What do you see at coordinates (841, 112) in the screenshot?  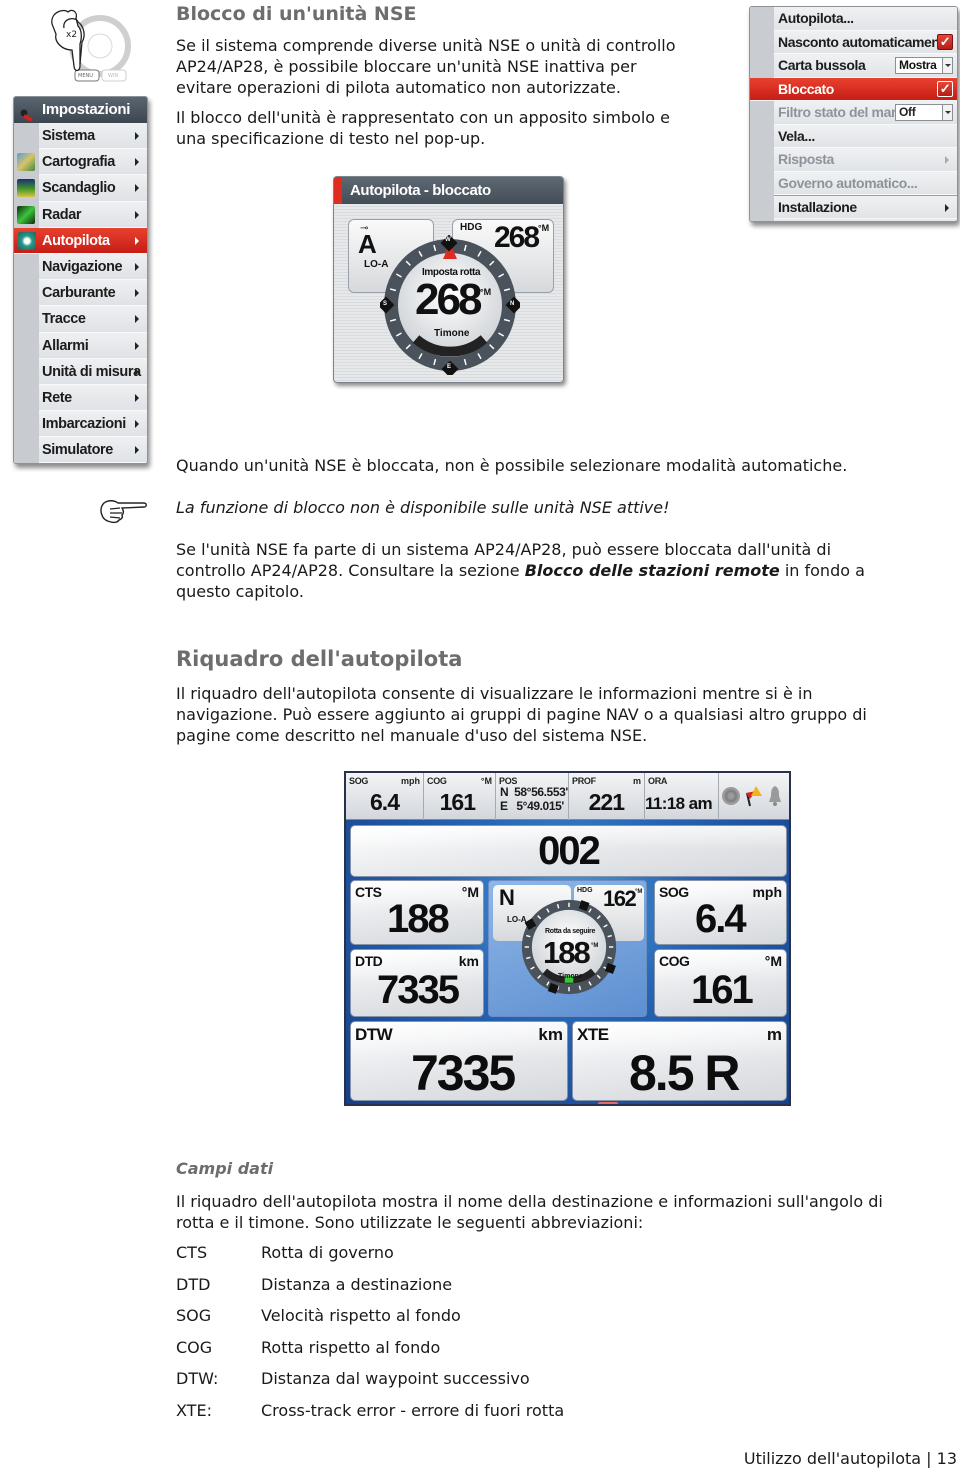 I see `menu-item-label: Filtro stato del mare` at bounding box center [841, 112].